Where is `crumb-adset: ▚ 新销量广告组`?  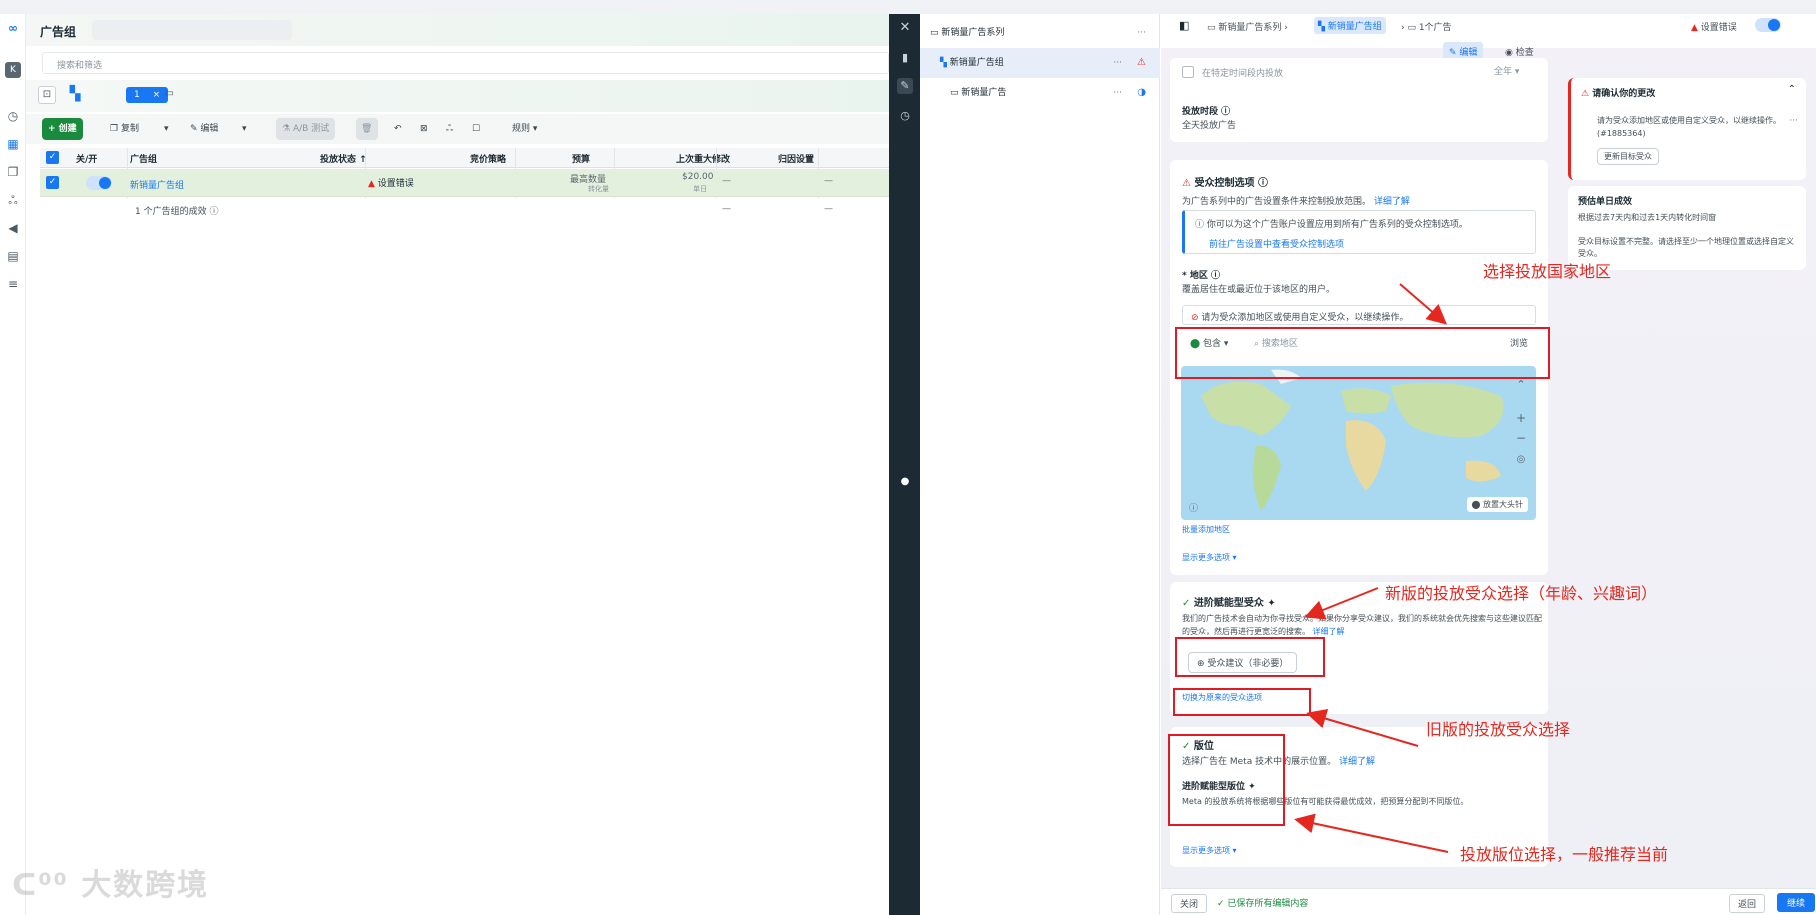 crumb-adset: ▚ 新销量广告组 is located at coordinates (1350, 25).